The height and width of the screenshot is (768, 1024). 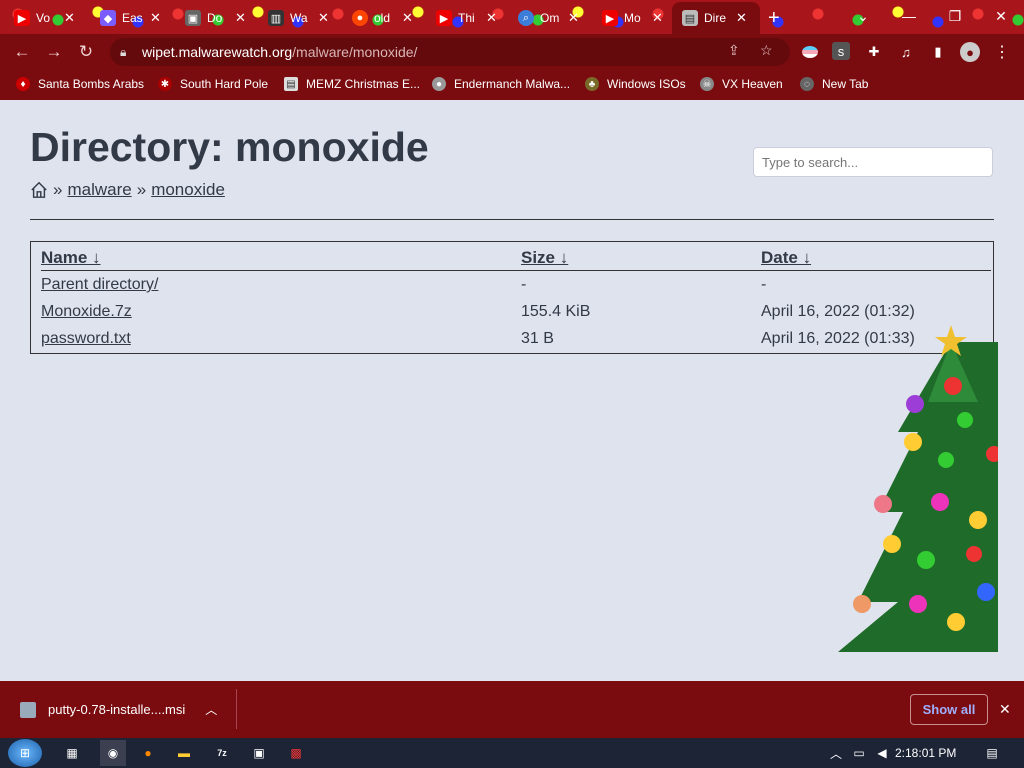 I want to click on app-icon: ◆, so click(x=108, y=18).